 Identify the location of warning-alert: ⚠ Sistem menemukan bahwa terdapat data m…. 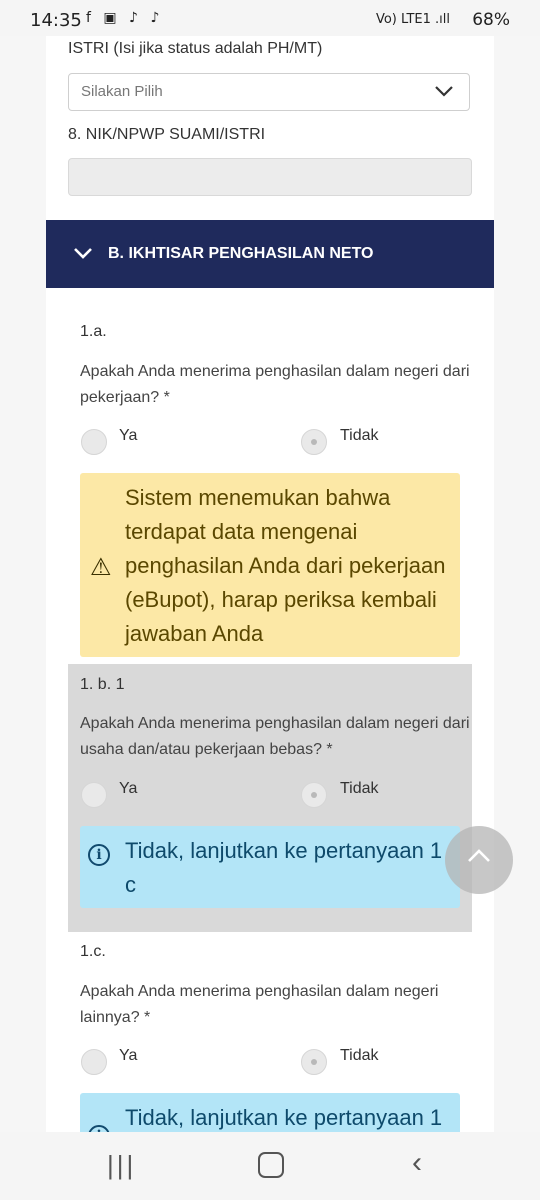
(270, 565).